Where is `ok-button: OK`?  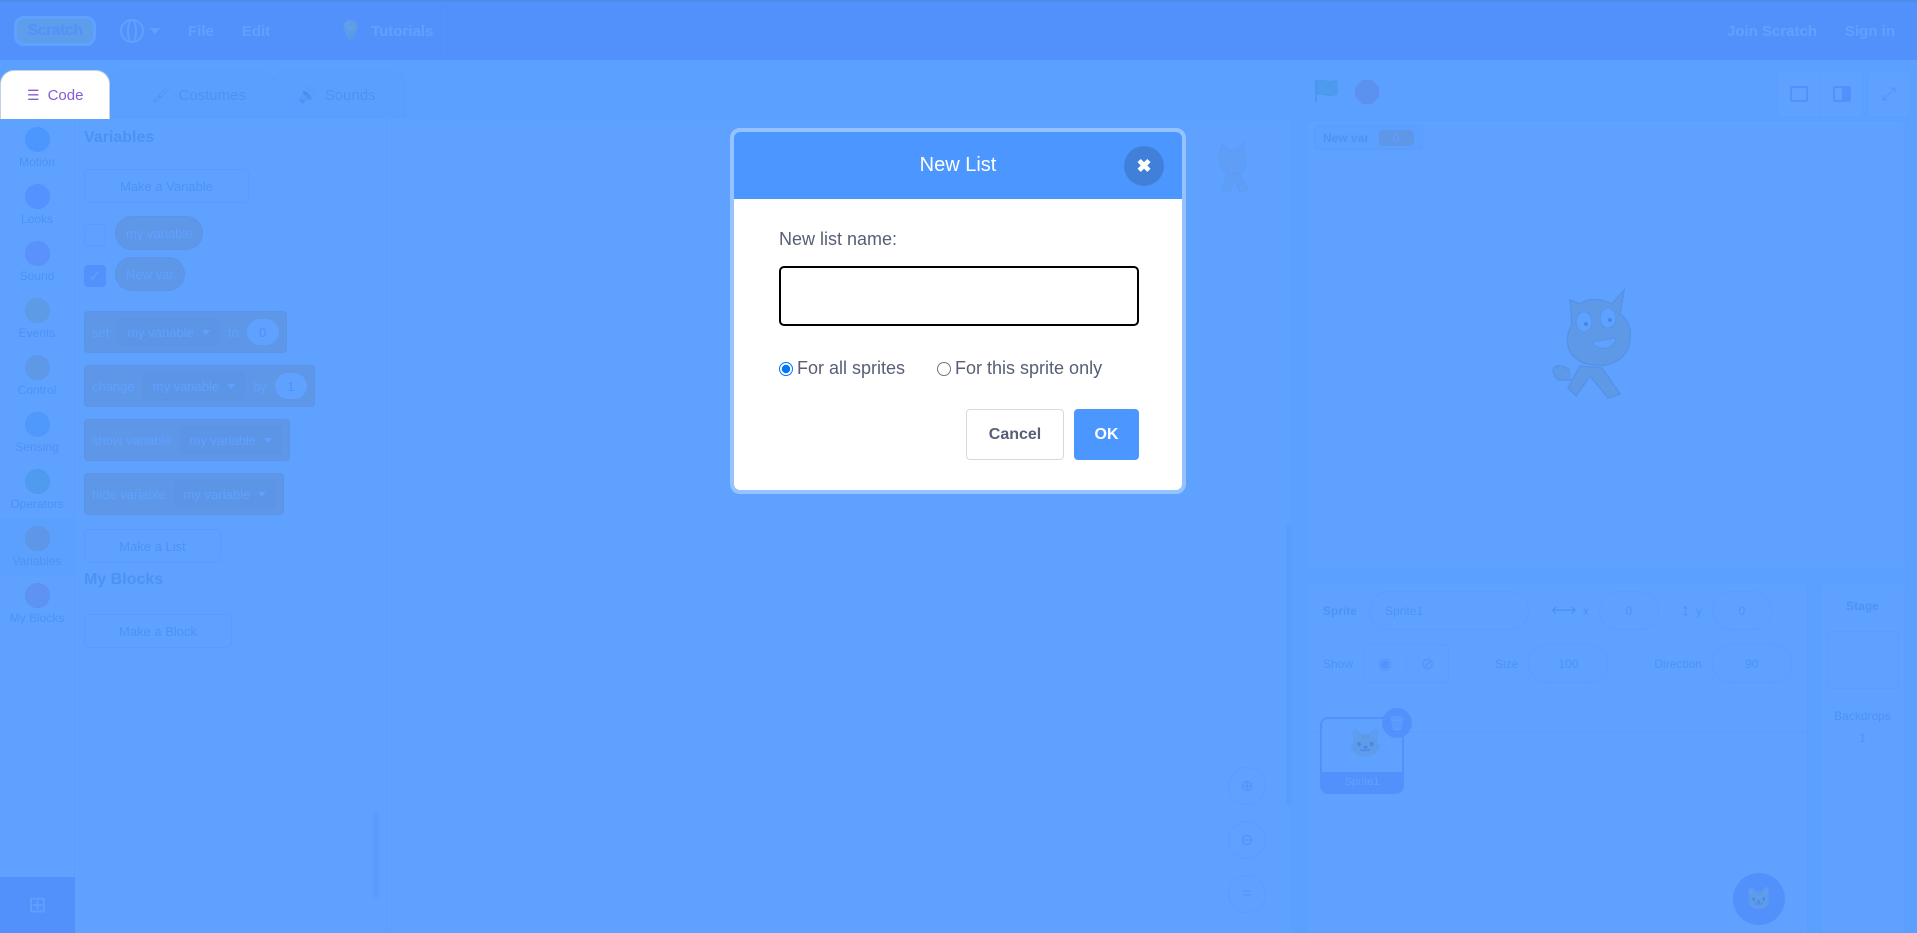
ok-button: OK is located at coordinates (1106, 434).